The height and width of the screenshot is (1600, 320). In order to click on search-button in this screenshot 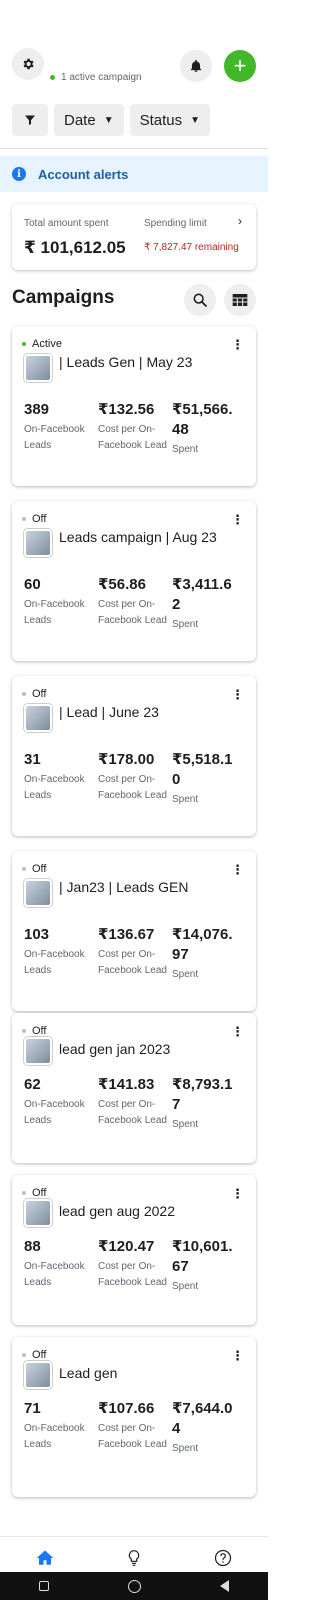, I will do `click(200, 300)`.